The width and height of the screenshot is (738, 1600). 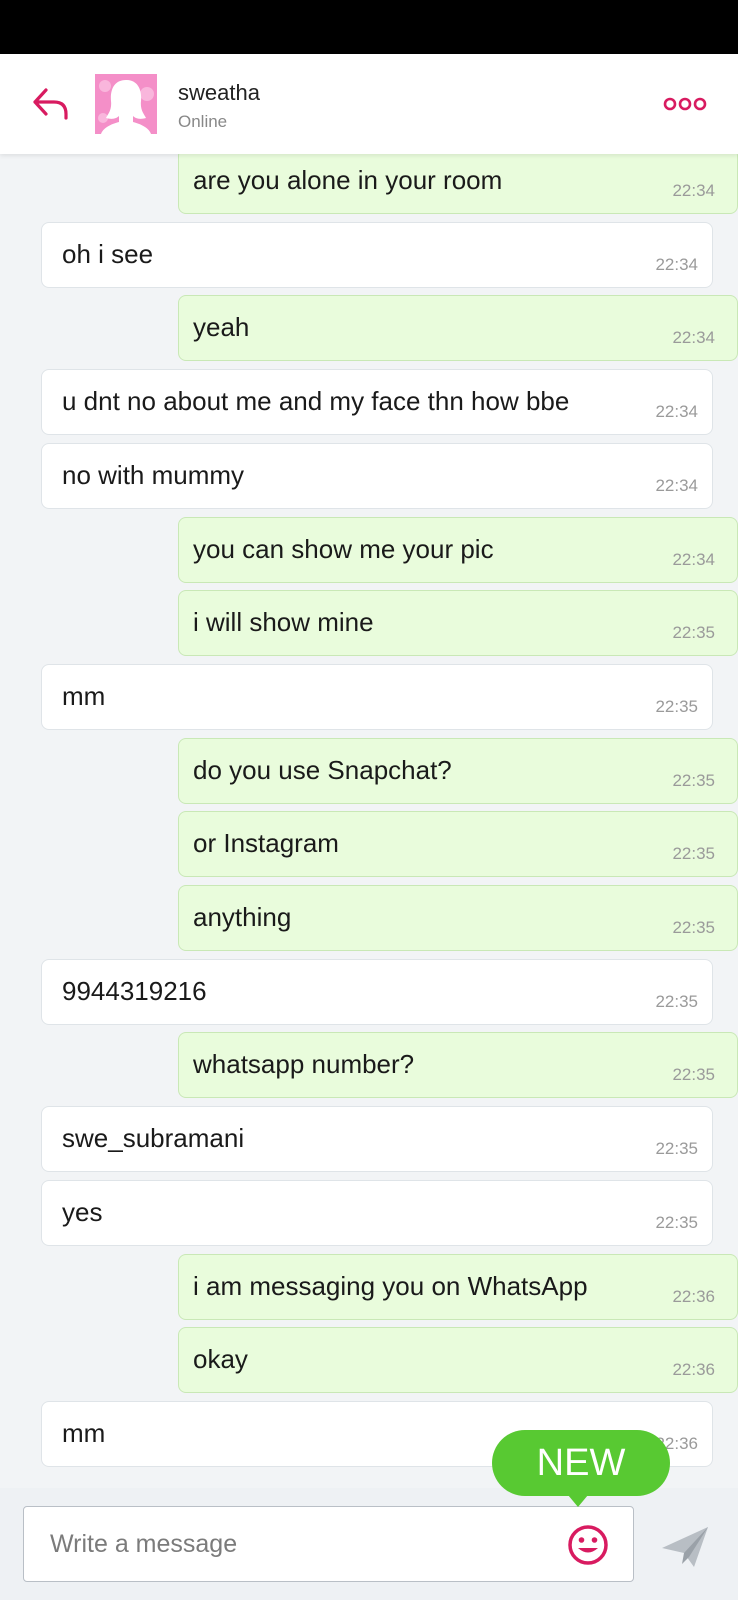 What do you see at coordinates (377, 1213) in the screenshot?
I see `incoming-message: yes 22:35` at bounding box center [377, 1213].